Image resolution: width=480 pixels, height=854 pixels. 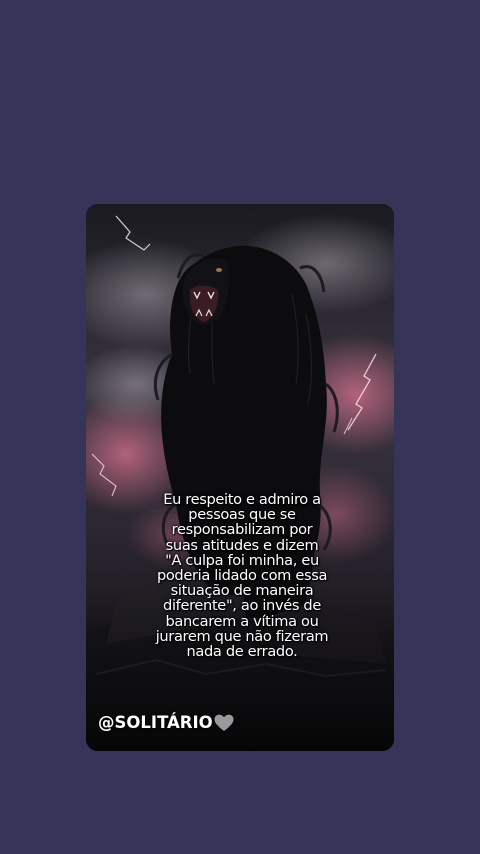 I want to click on quote-line: jurarem que não fizeram, so click(x=242, y=636).